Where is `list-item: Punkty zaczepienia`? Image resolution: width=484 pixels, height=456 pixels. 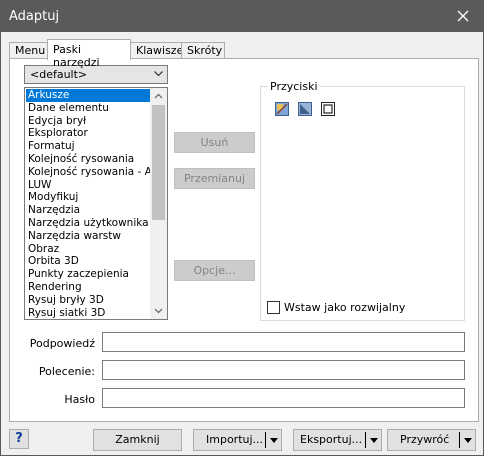 list-item: Punkty zaczepienia is located at coordinates (88, 274).